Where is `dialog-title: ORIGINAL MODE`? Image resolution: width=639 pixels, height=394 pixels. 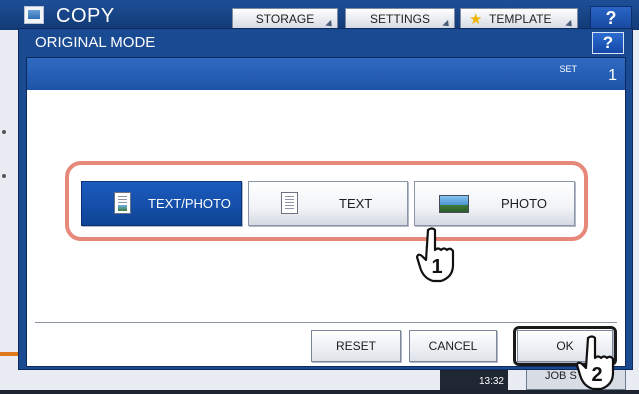
dialog-title: ORIGINAL MODE is located at coordinates (95, 42).